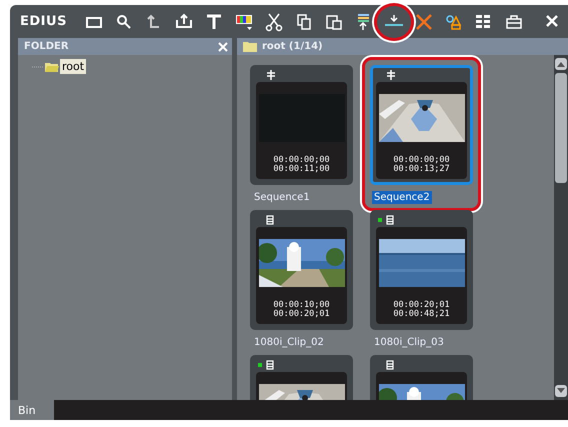 The height and width of the screenshot is (427, 568). I want to click on bin-tab: Bin, so click(32, 410).